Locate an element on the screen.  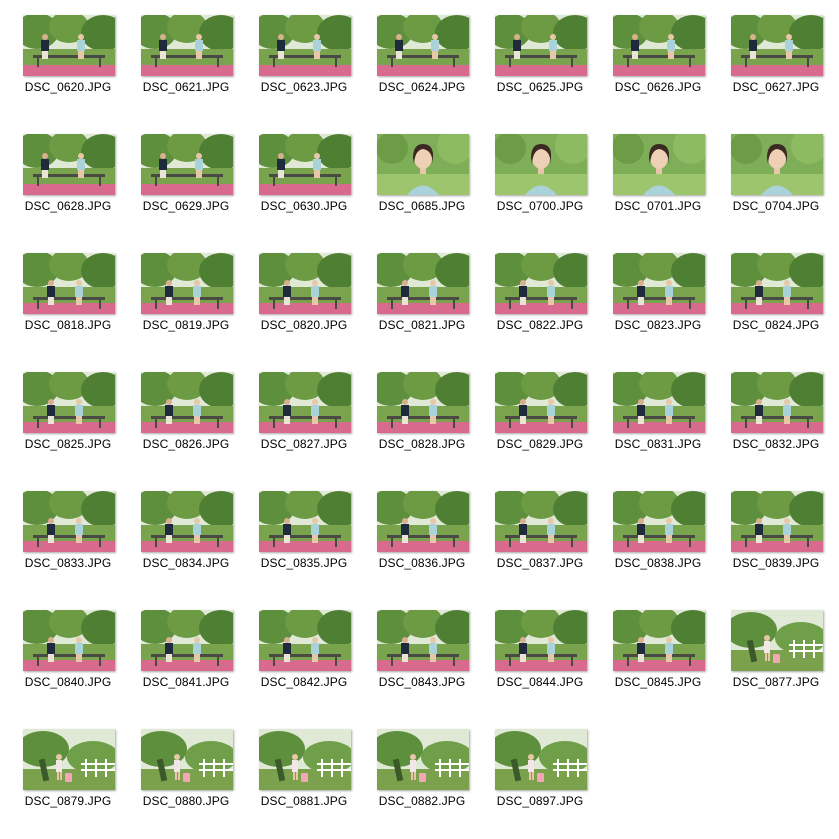
file-item: DSC_0824.JPG is located at coordinates (776, 304).